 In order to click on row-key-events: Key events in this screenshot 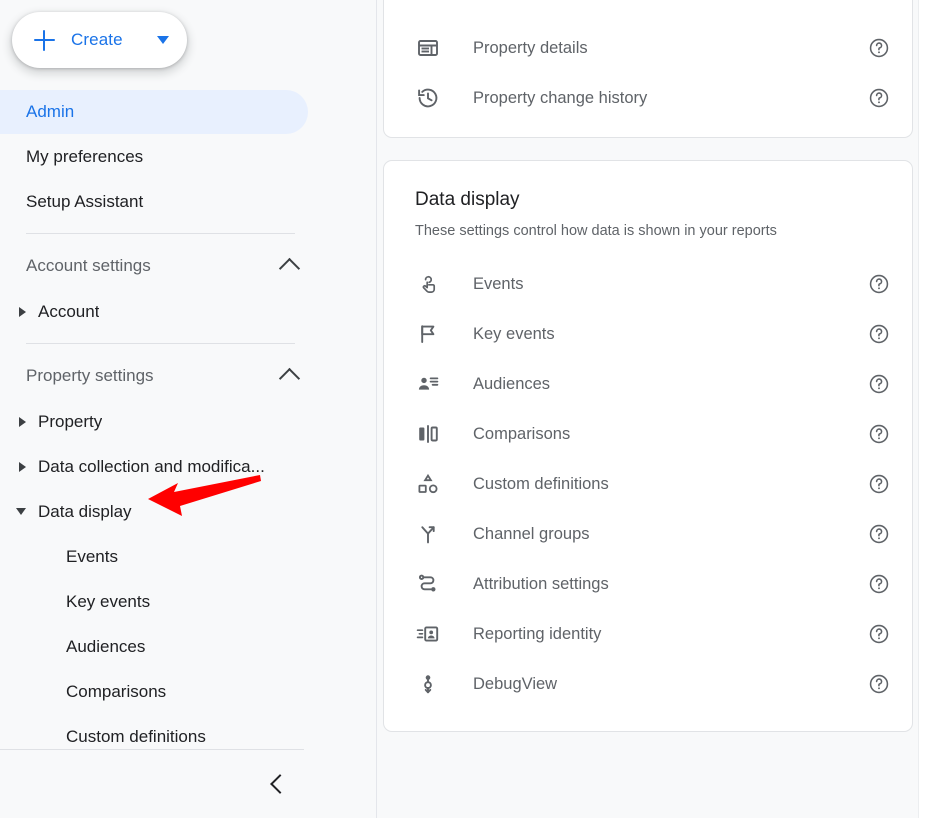, I will do `click(648, 334)`.